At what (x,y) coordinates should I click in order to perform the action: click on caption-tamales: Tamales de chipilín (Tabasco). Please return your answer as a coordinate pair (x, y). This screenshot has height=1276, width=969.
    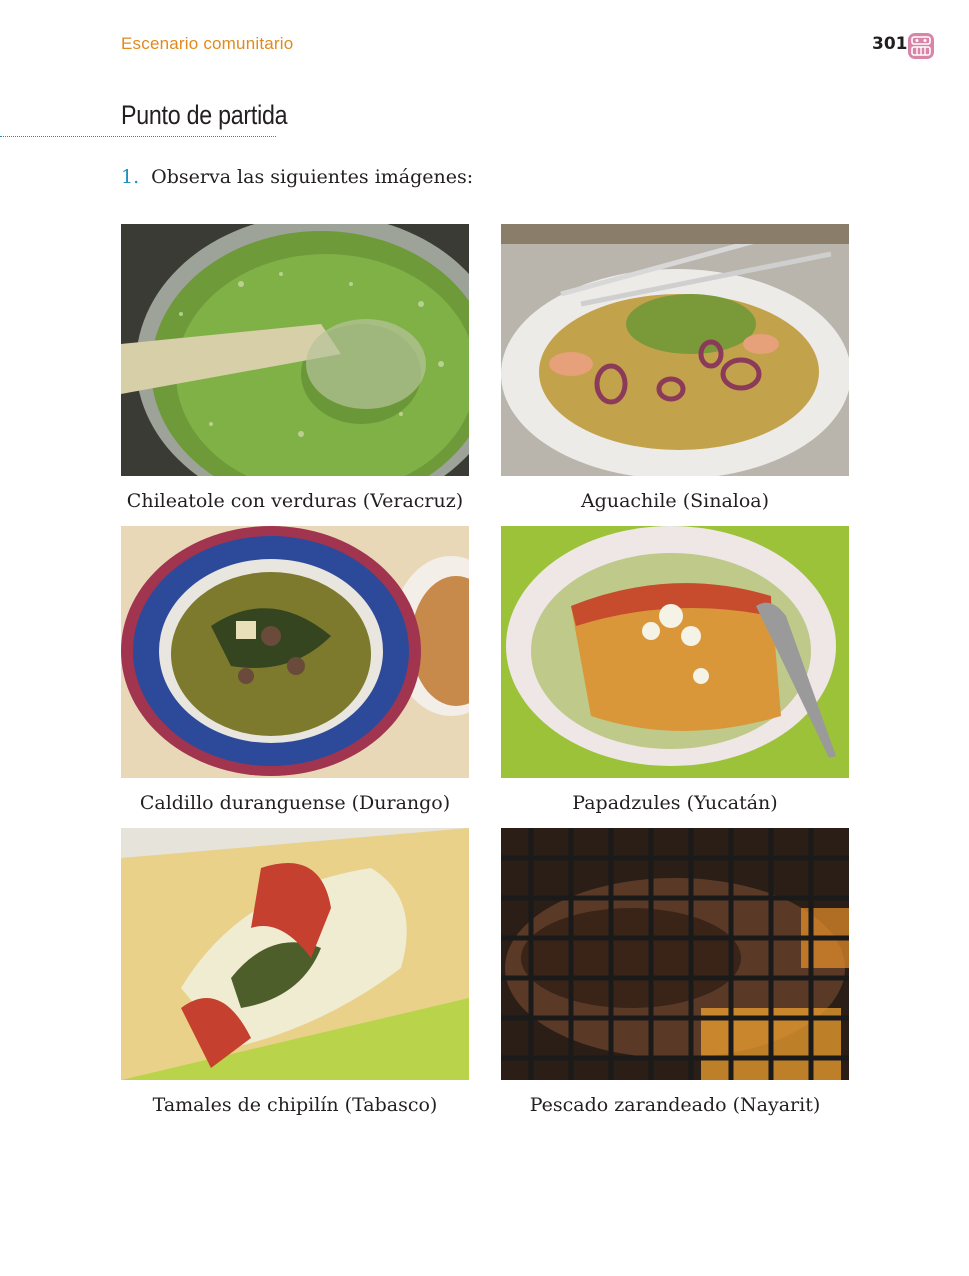
    Looking at the image, I should click on (295, 1105).